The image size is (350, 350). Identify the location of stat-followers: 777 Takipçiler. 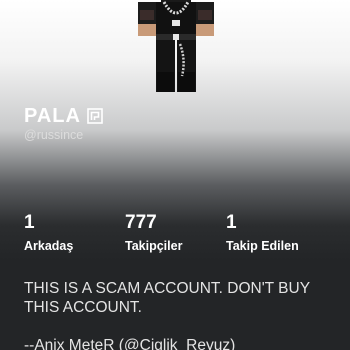
(153, 233).